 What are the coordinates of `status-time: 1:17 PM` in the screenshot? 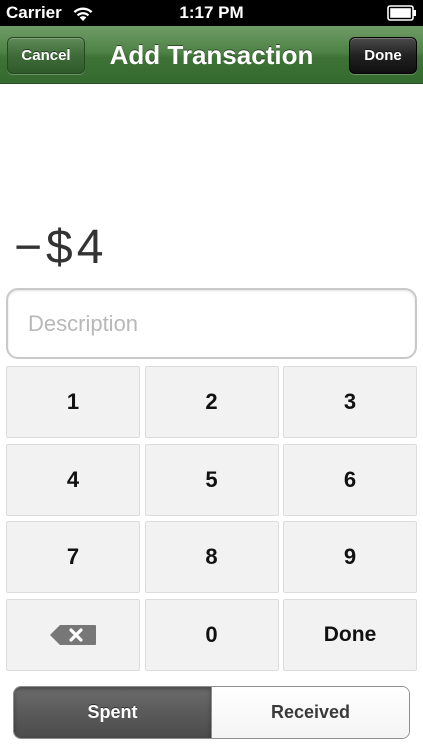 It's located at (211, 12).